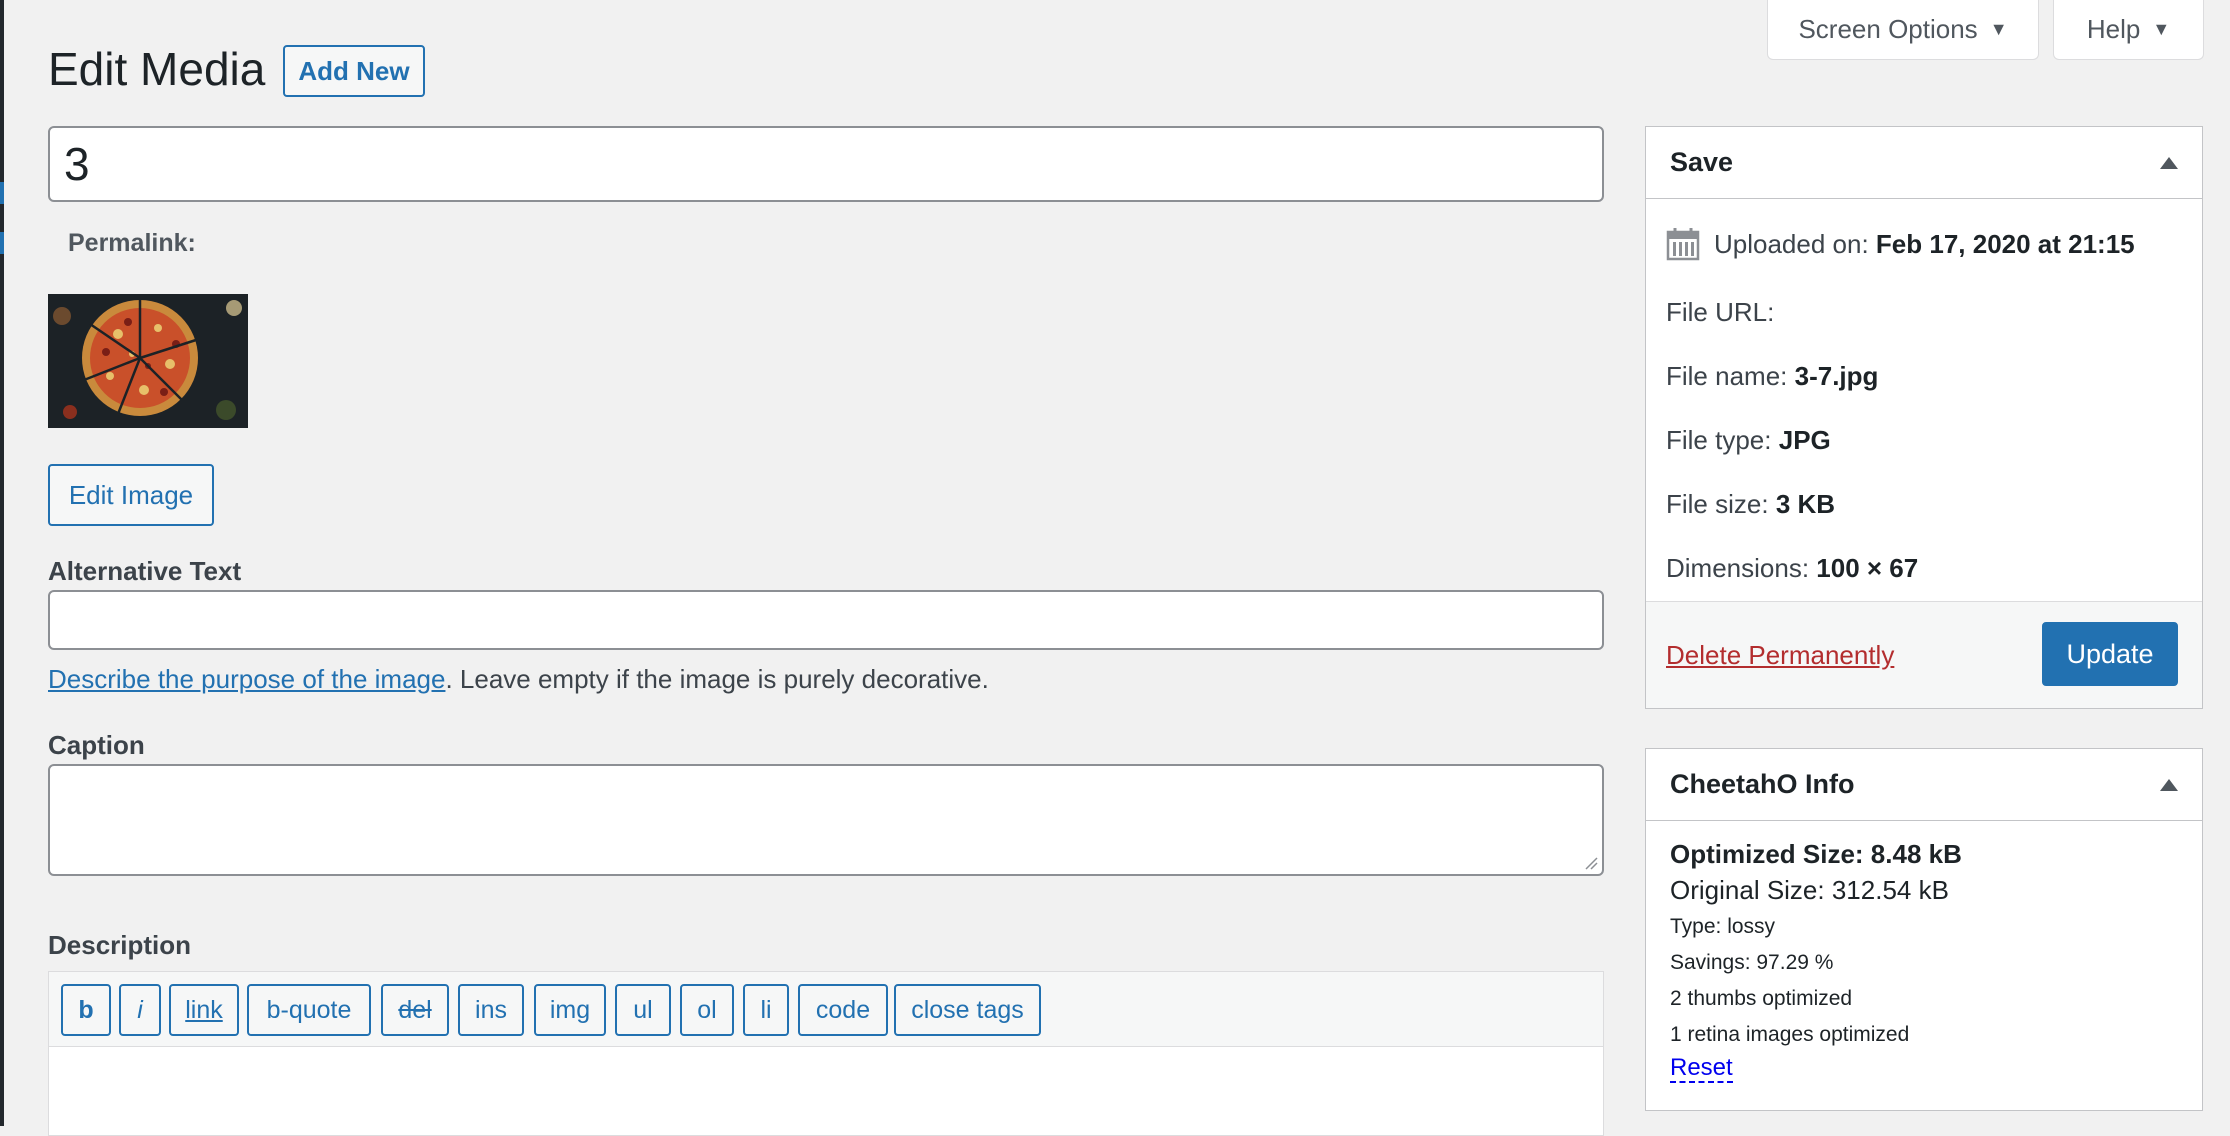  What do you see at coordinates (1804, 440) in the screenshot?
I see `file-type-value: JPG` at bounding box center [1804, 440].